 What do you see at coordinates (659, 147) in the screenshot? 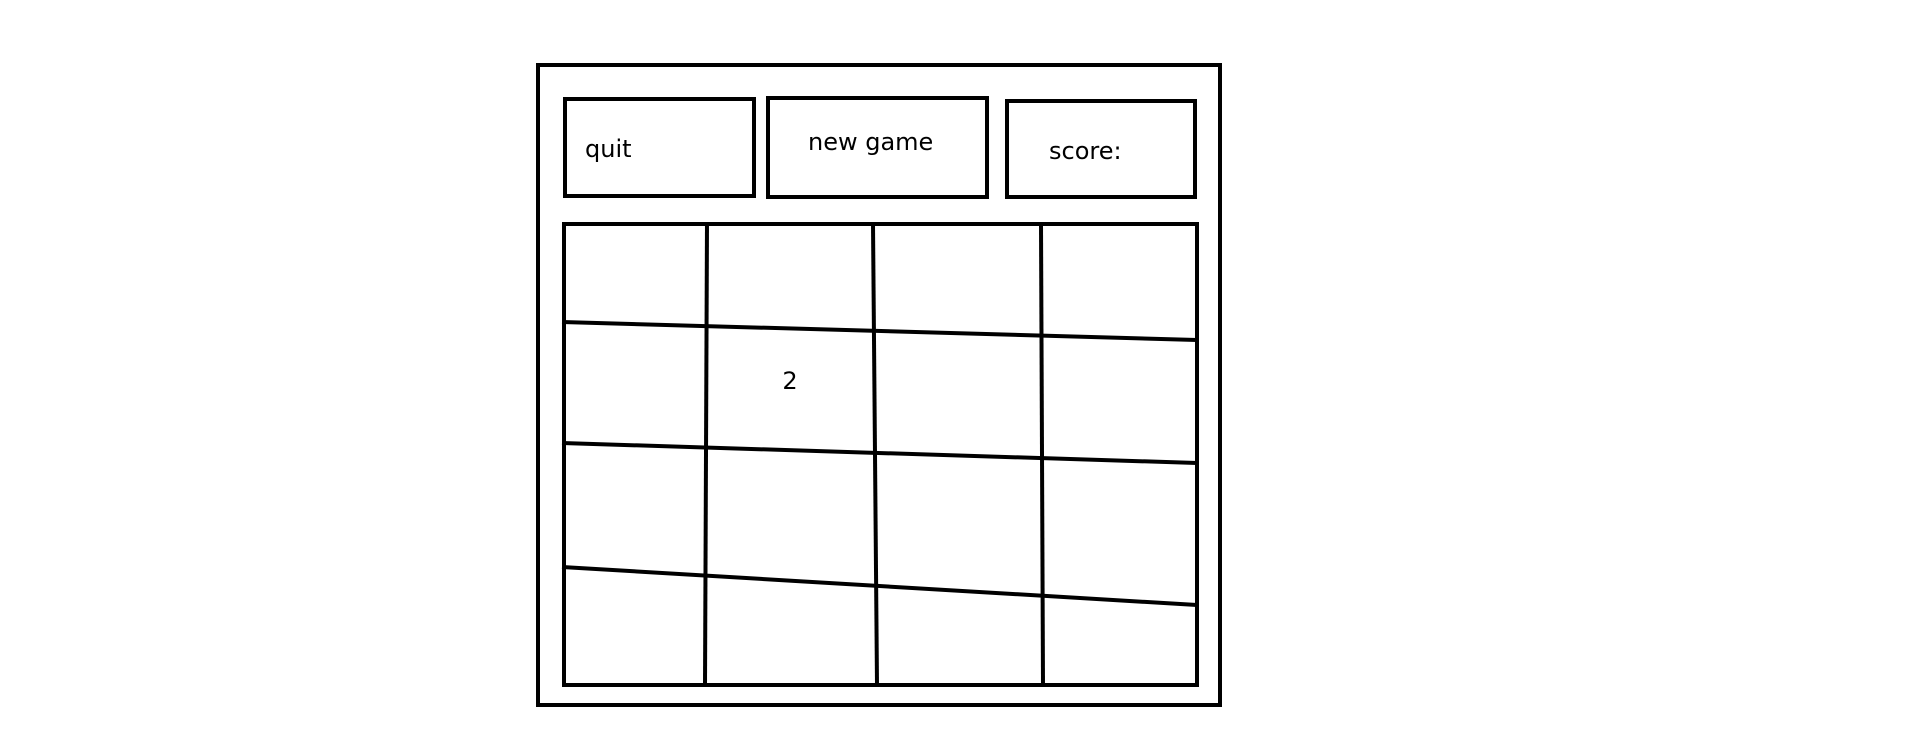
I see `quit-button: quit` at bounding box center [659, 147].